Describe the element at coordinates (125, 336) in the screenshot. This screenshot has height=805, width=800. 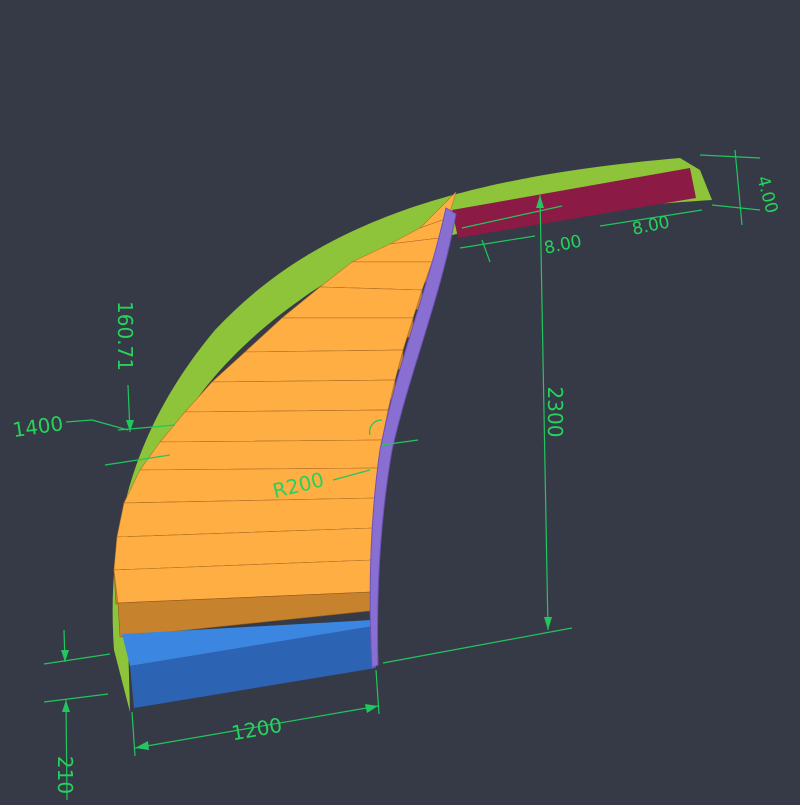
I see `step-rise-label: 160.71` at that location.